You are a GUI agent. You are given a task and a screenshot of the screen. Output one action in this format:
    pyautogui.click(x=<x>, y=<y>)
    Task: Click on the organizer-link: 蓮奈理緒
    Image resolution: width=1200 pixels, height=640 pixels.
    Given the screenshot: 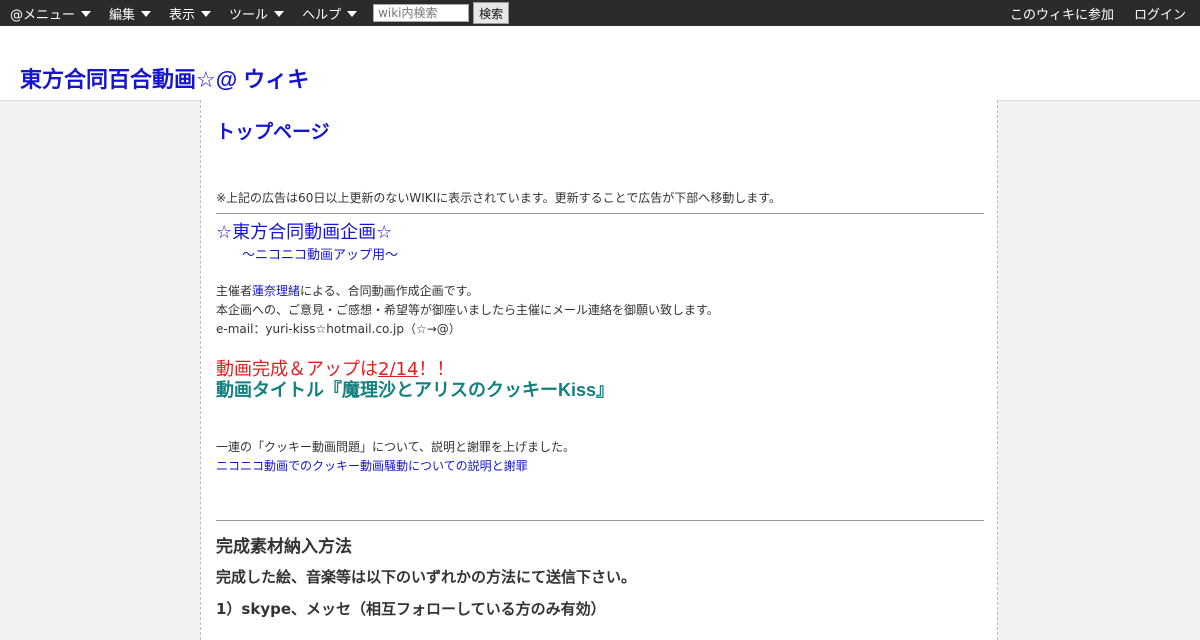 What is the action you would take?
    pyautogui.click(x=276, y=291)
    